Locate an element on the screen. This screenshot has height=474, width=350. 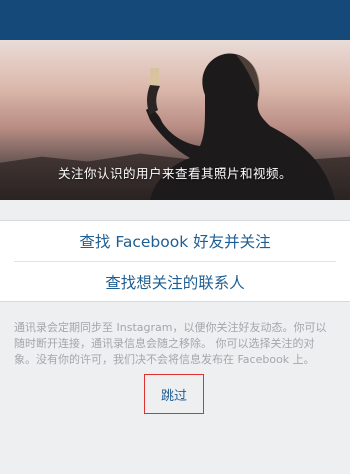
top-navigation-bar is located at coordinates (175, 20).